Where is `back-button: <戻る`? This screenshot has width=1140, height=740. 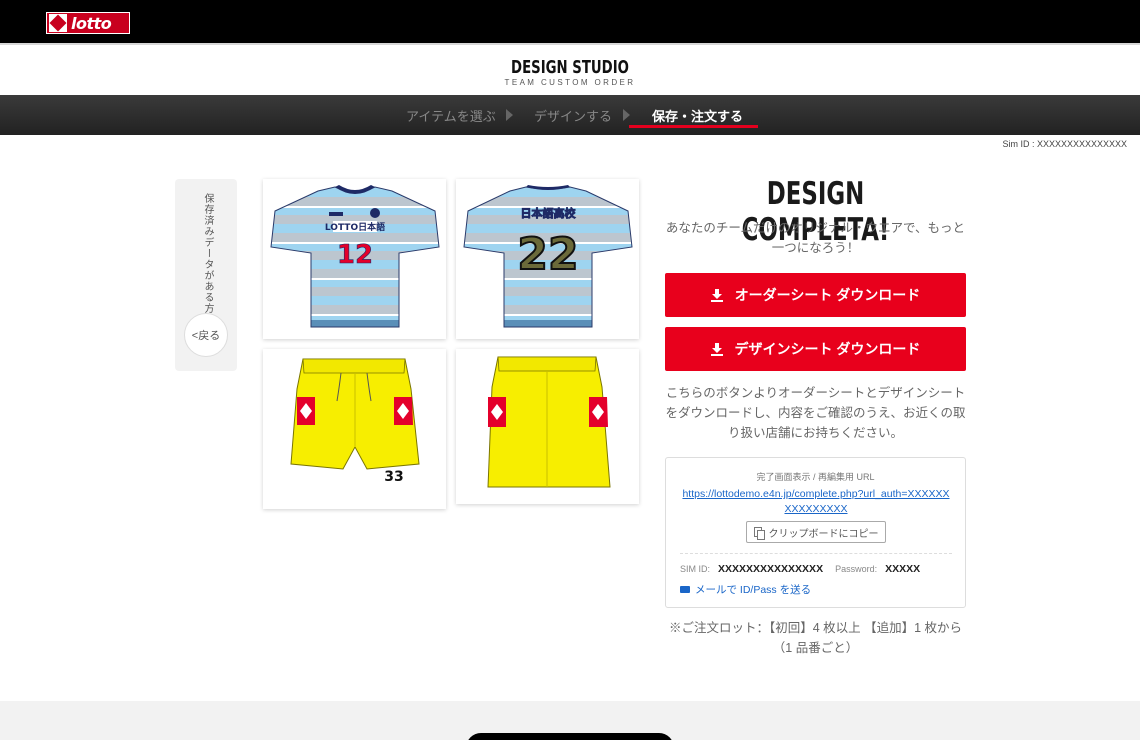 back-button: <戻る is located at coordinates (206, 335).